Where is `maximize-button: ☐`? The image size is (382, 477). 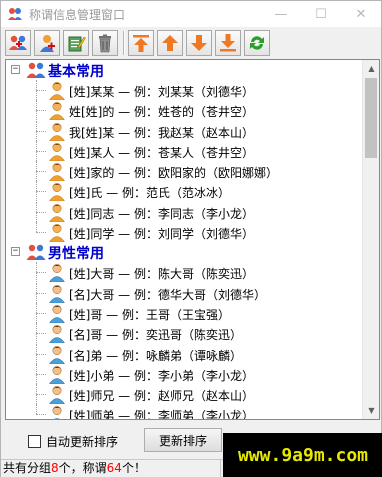
maximize-button: ☐ is located at coordinates (321, 14).